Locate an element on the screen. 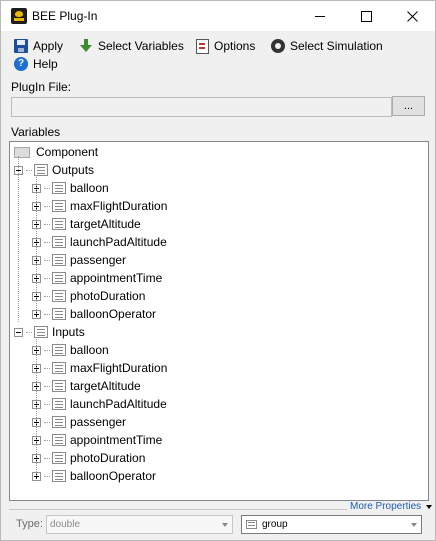 The image size is (436, 541). more-properties-link: More Properties is located at coordinates (391, 506).